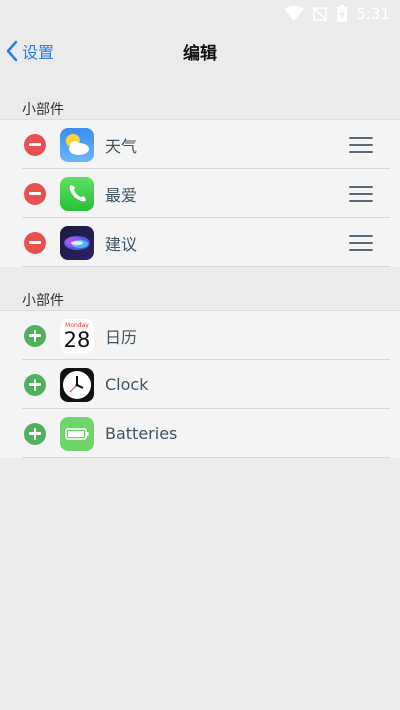 This screenshot has height=710, width=400. Describe the element at coordinates (373, 14) in the screenshot. I see `status-time: 5:31` at that location.